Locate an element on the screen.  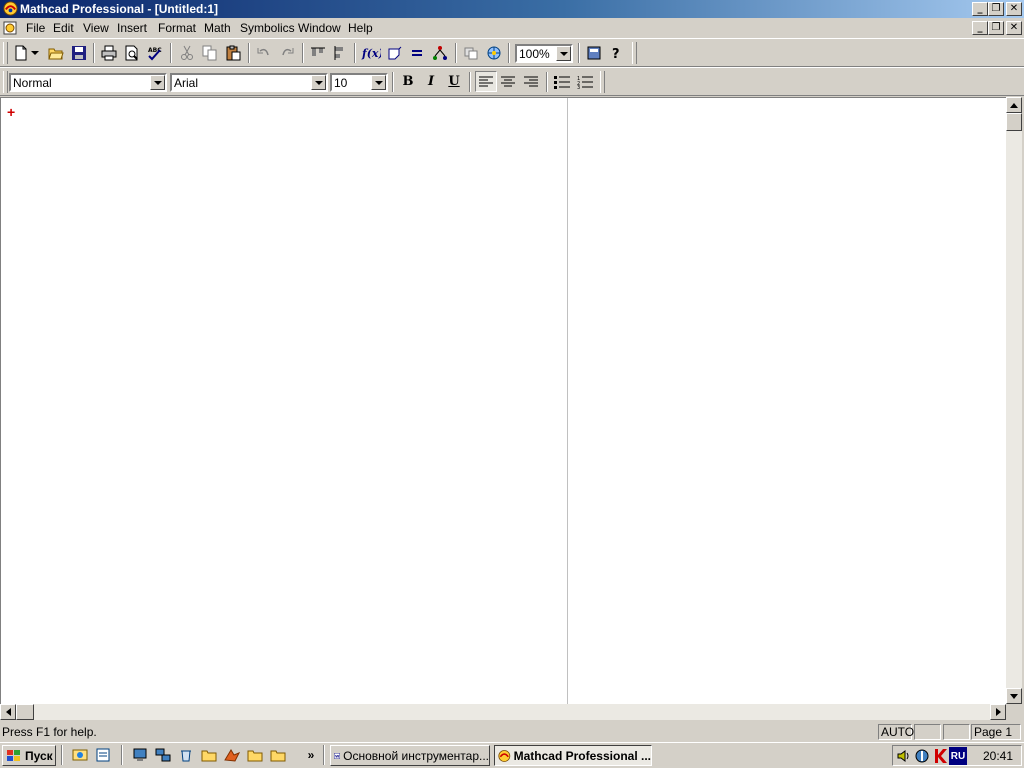
redo-button is located at coordinates (287, 52).